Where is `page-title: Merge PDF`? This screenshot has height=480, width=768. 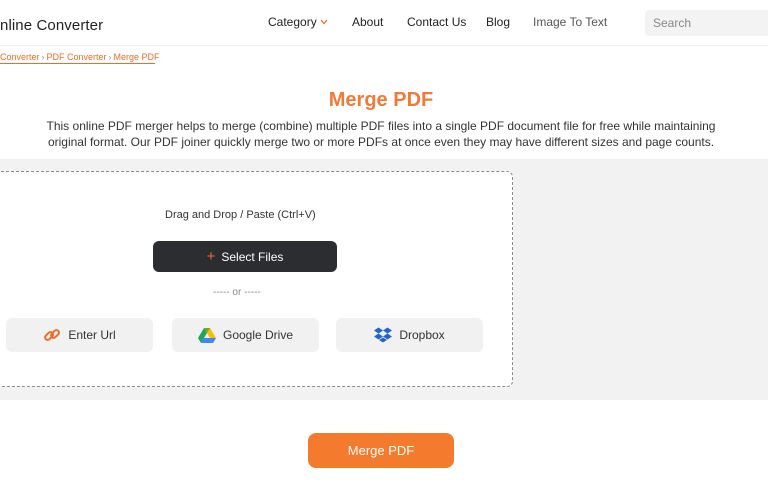 page-title: Merge PDF is located at coordinates (381, 100).